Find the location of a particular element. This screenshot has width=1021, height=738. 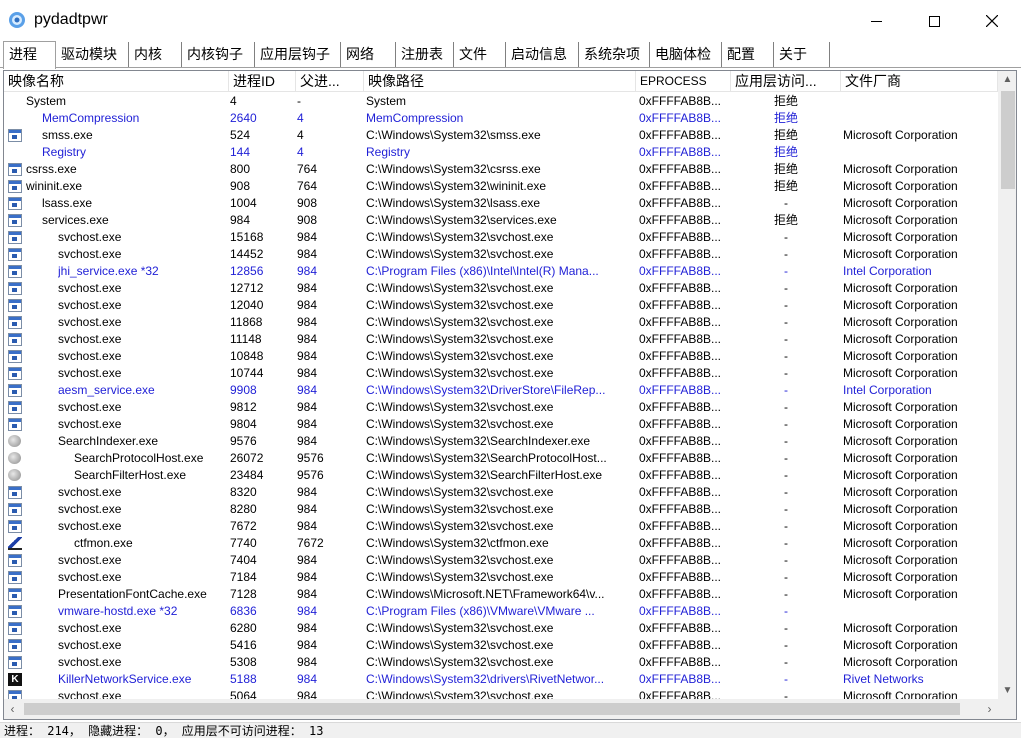

column-header-pid: 进程ID is located at coordinates (262, 81).